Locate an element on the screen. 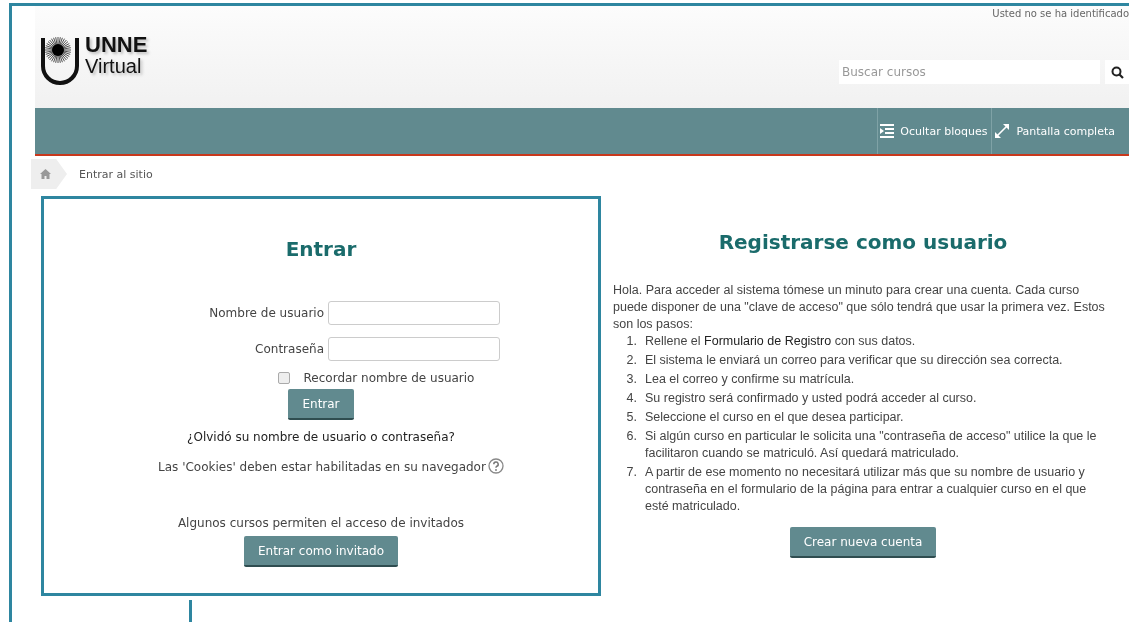  step-text: A partir de ese momento no necesitará utilizar más que su nombre de usuario y contraseña en el formulario de la página para entrar a cualquier curso en el que esté matriculado. is located at coordinates (866, 489).